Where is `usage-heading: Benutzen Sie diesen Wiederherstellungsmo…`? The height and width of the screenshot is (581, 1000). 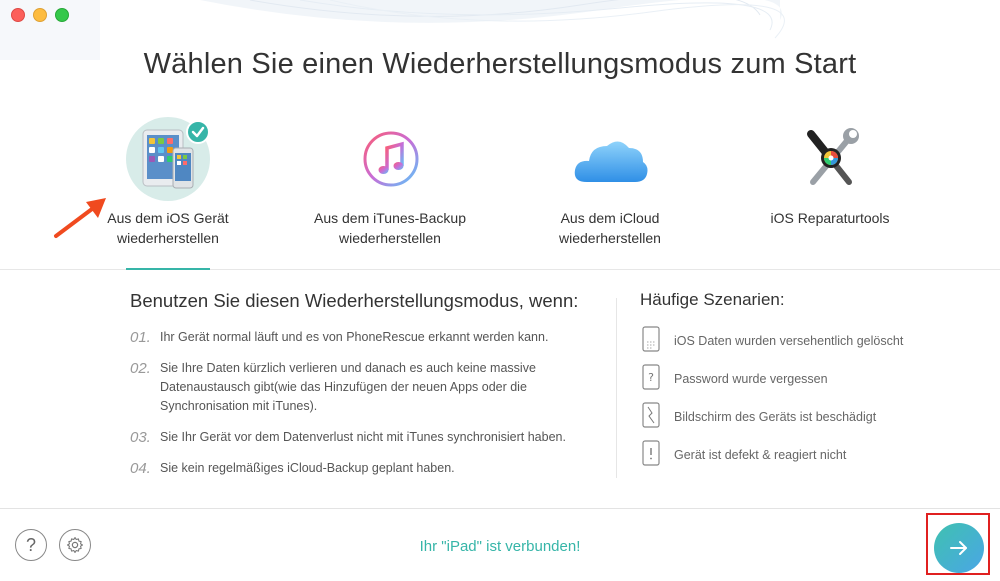 usage-heading: Benutzen Sie diesen Wiederherstellungsmo… is located at coordinates (354, 300).